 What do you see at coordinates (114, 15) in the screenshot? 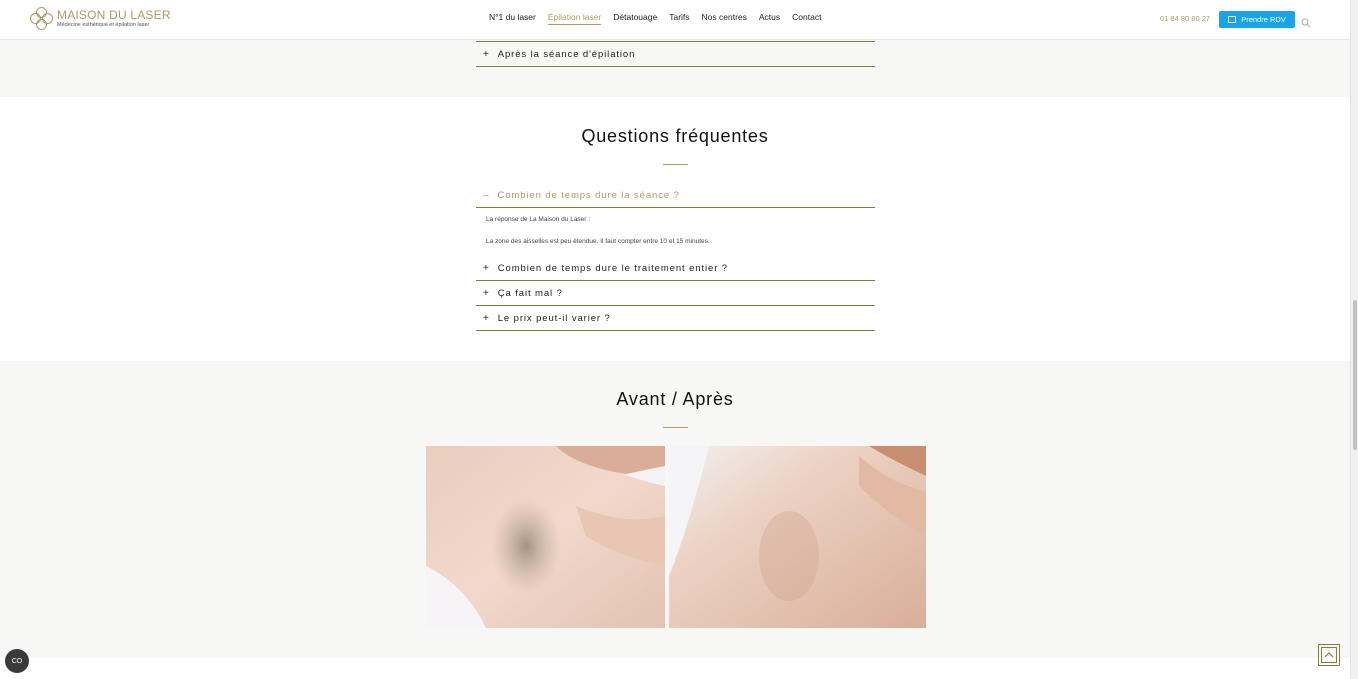
I see `logo-title: MAISON DU LASER` at bounding box center [114, 15].